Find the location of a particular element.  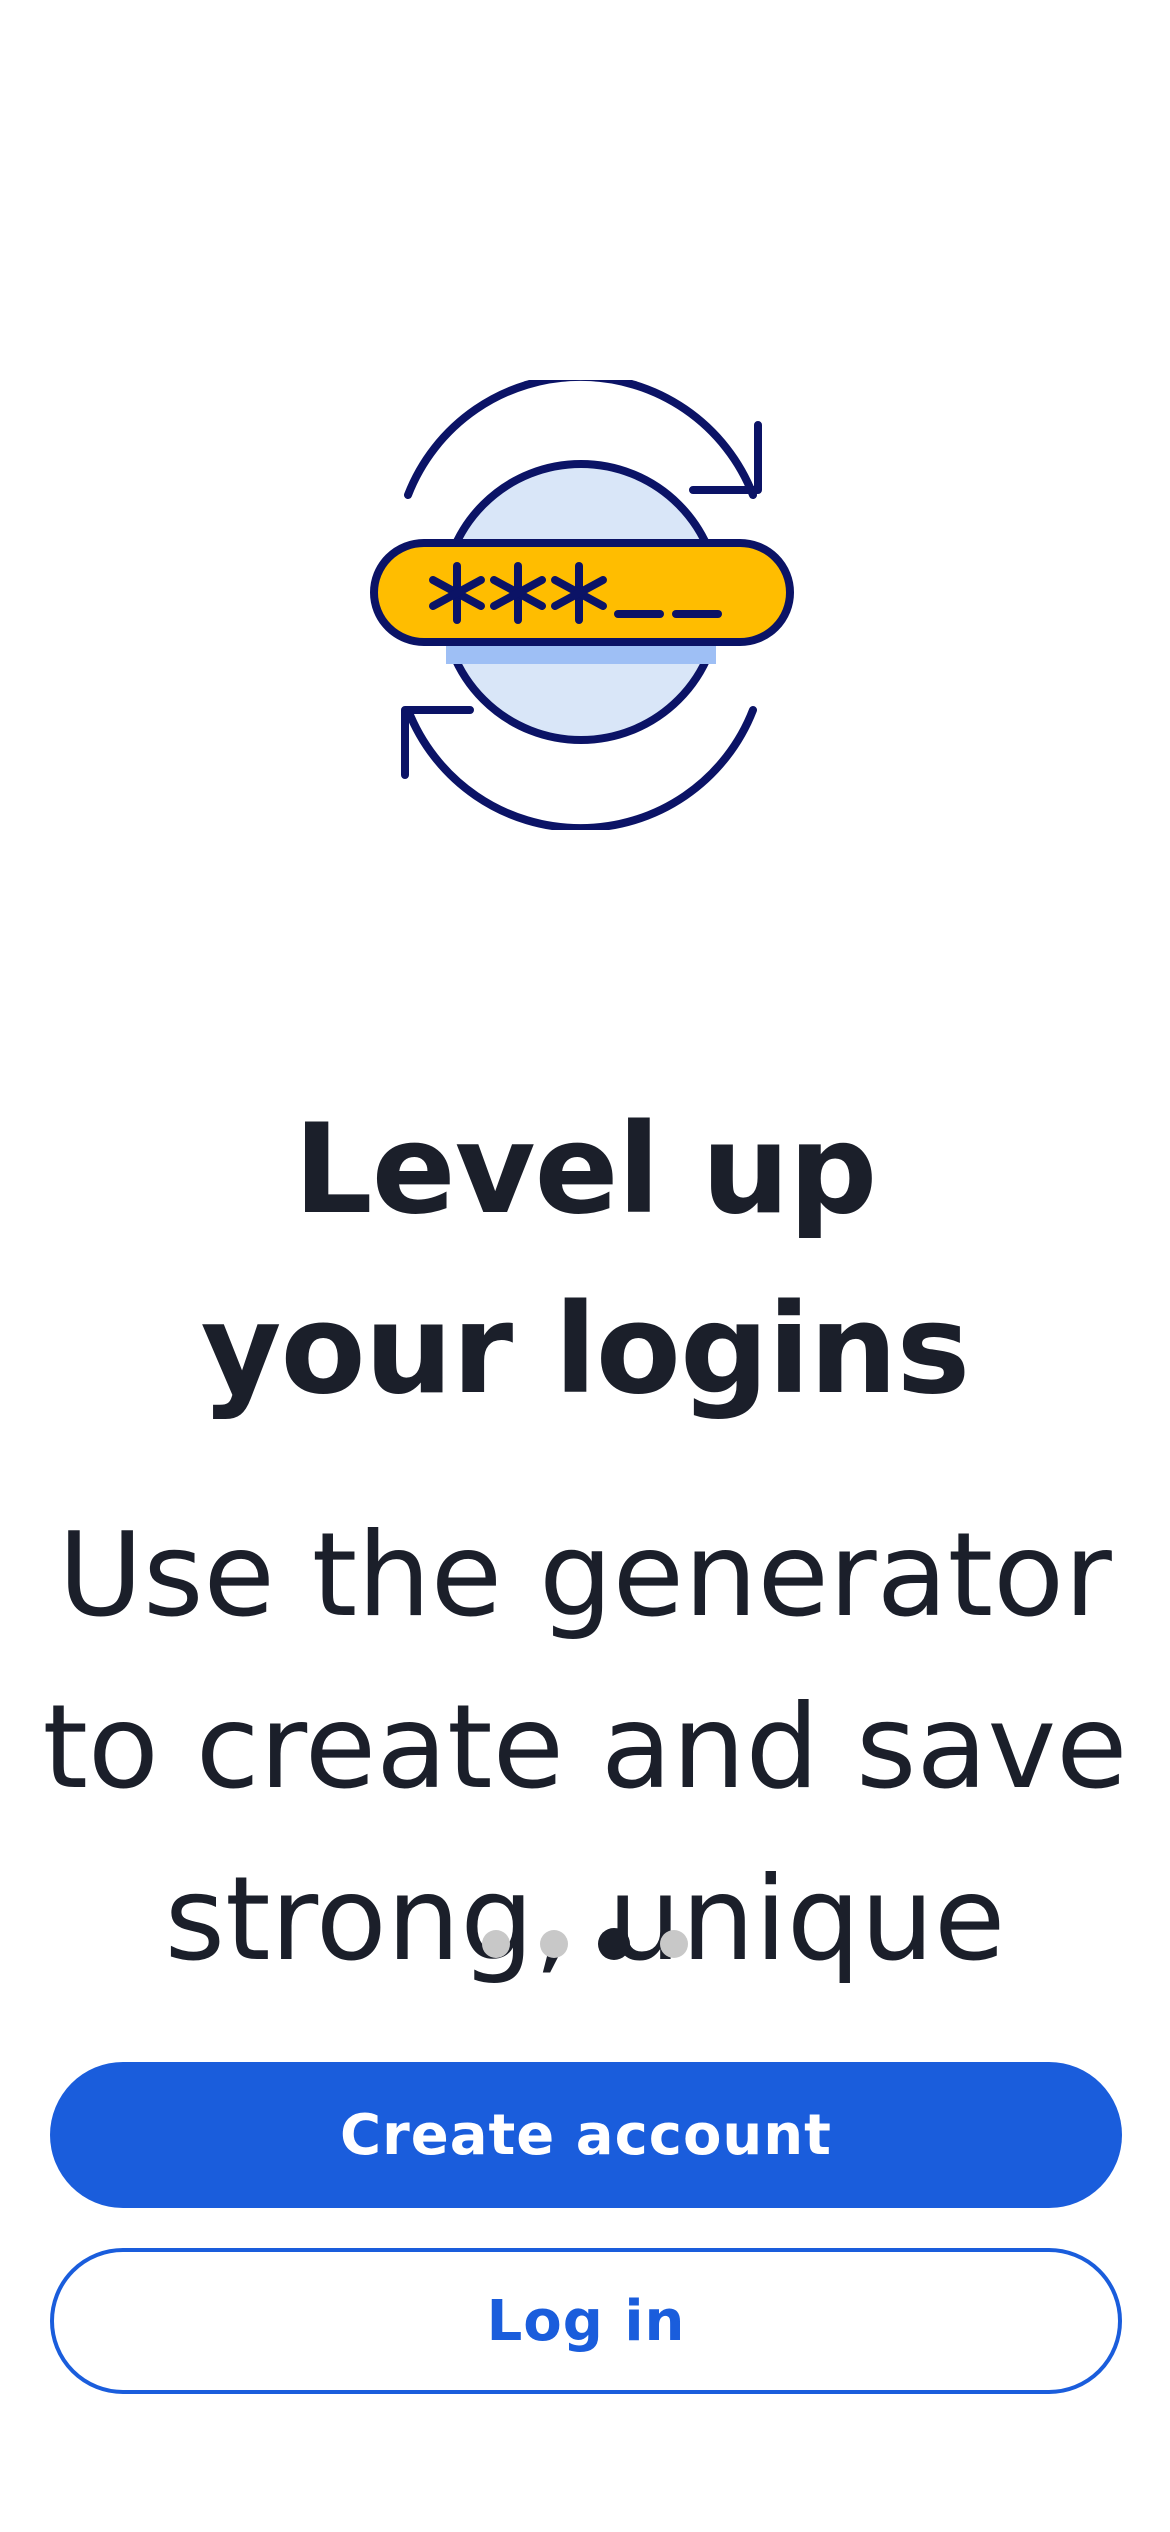

pagination-dot-3-active is located at coordinates (614, 1944).